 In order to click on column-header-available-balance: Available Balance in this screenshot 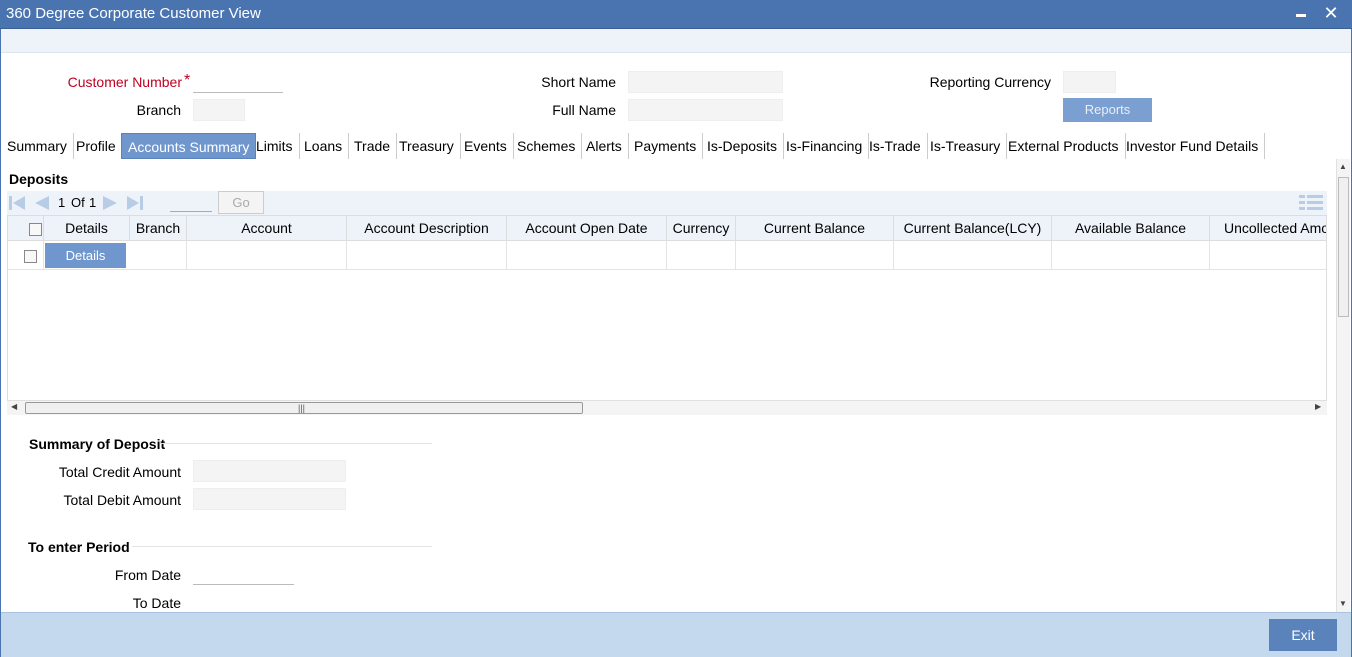, I will do `click(1131, 228)`.